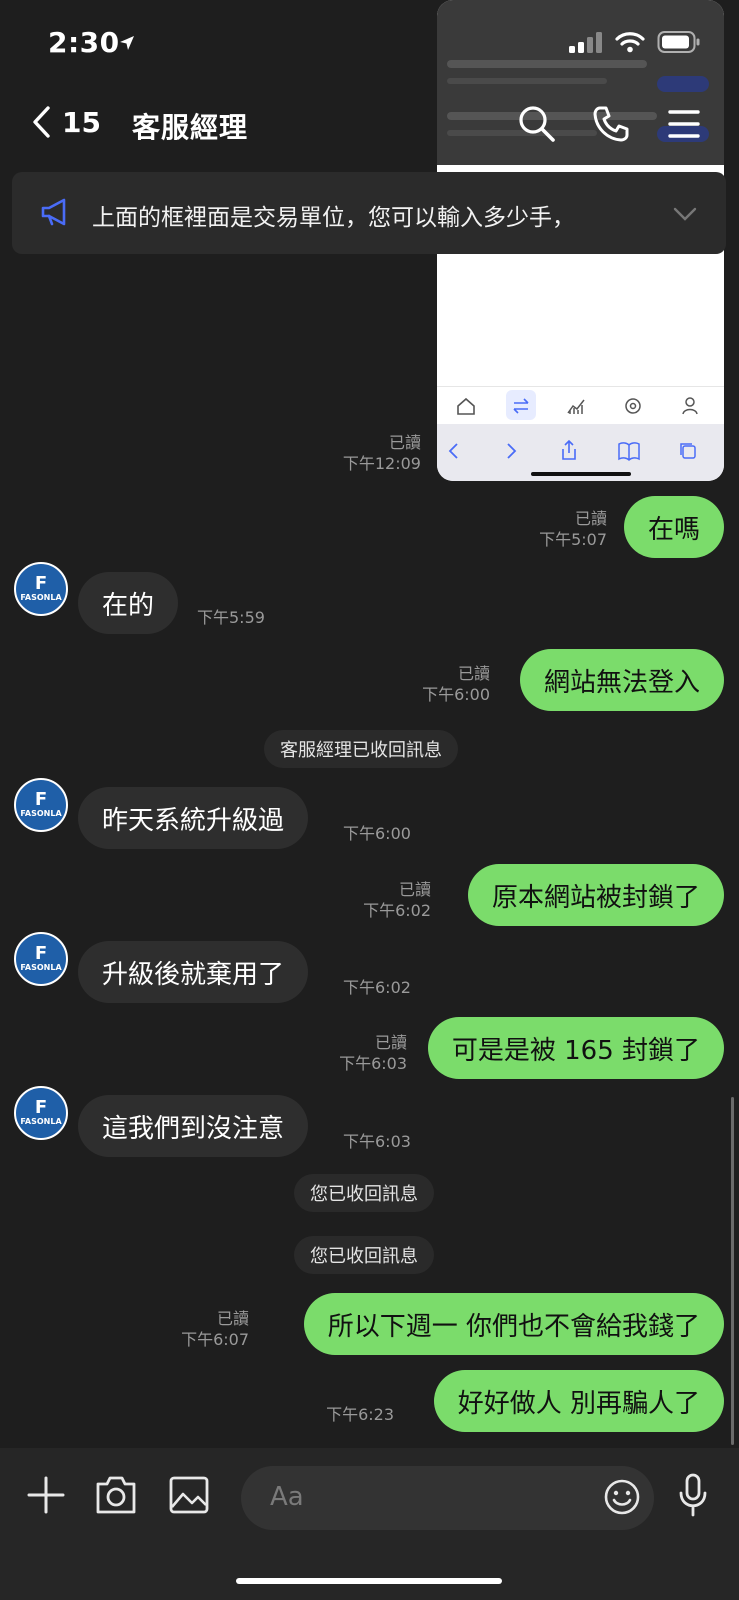  I want to click on browser-forward-icon, so click(512, 451).